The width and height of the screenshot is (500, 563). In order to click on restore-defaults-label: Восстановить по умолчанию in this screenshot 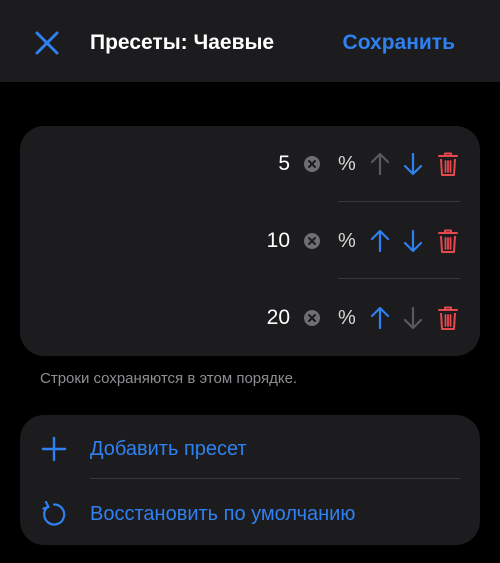, I will do `click(223, 514)`.